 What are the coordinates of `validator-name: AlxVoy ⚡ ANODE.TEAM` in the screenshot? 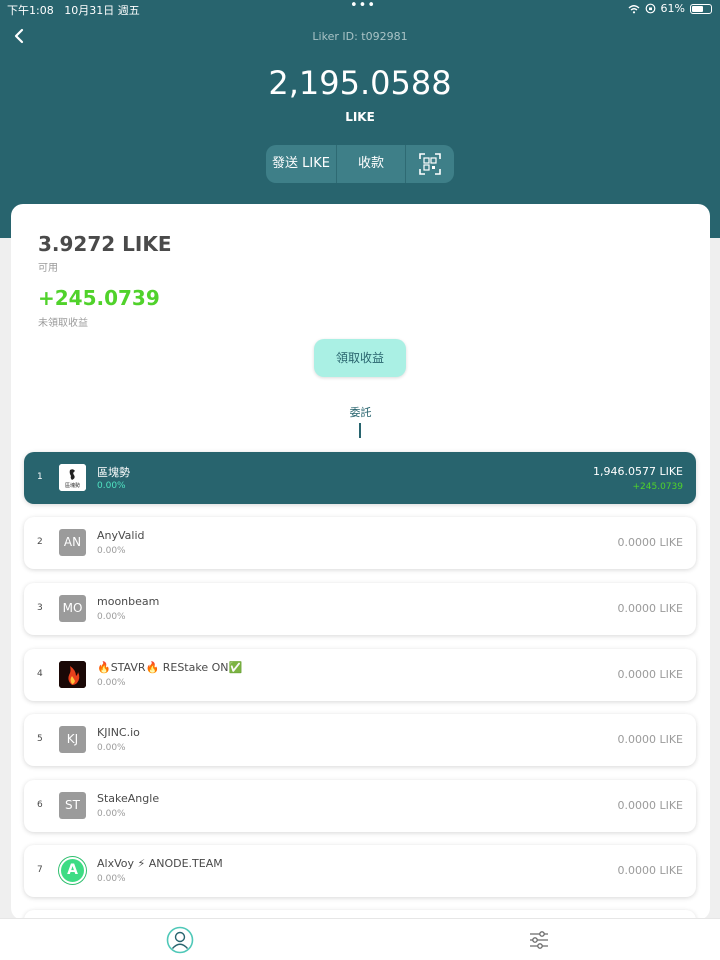 It's located at (160, 863).